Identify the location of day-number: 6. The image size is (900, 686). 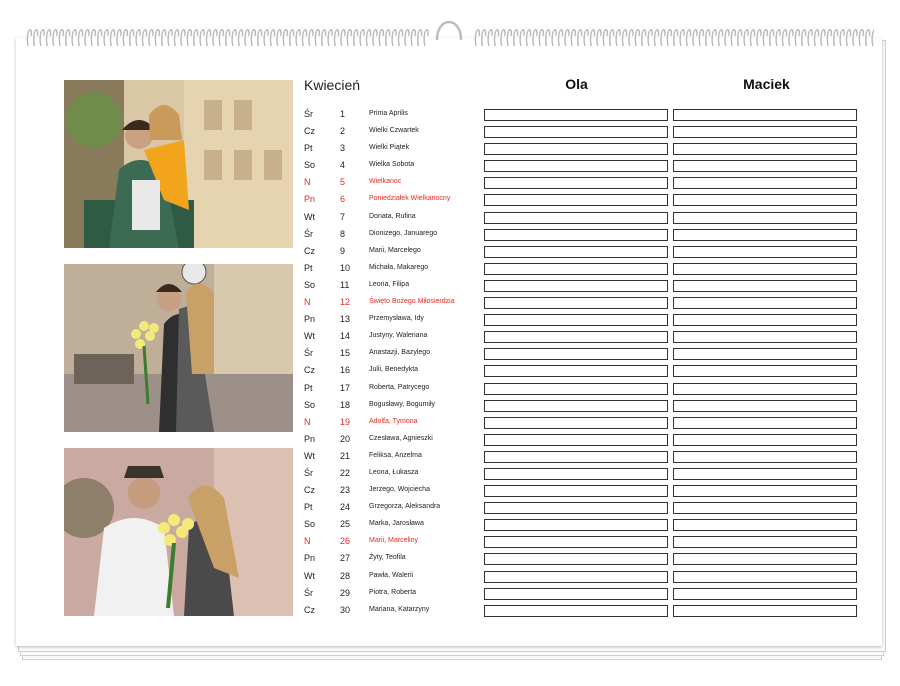
(343, 199).